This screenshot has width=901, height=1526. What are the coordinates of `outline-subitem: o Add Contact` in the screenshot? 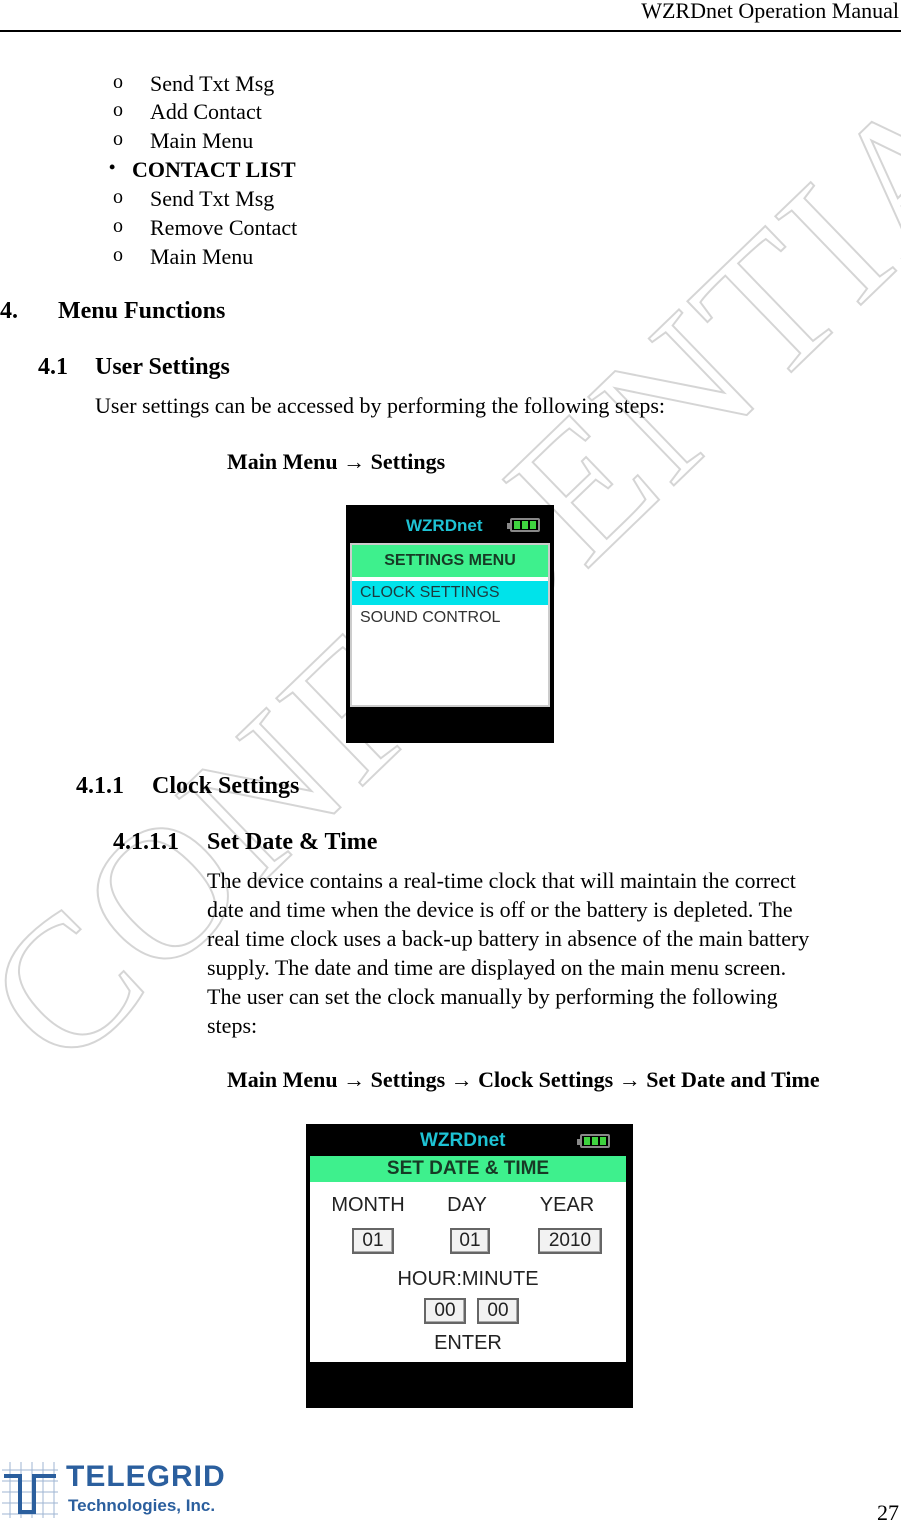 It's located at (263, 113).